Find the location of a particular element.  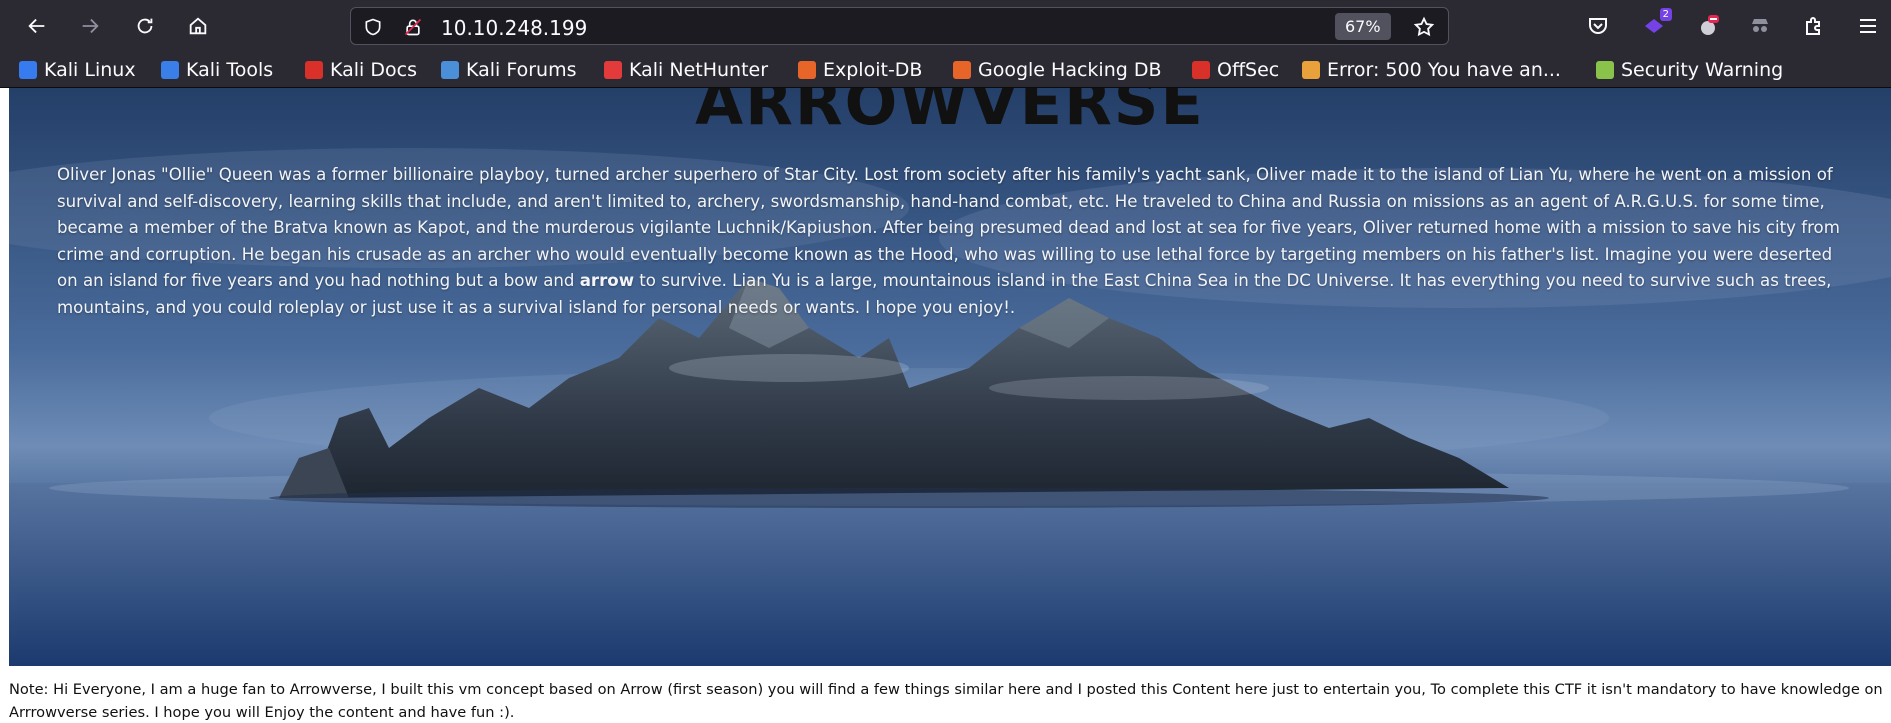

pocket-icon is located at coordinates (1598, 26).